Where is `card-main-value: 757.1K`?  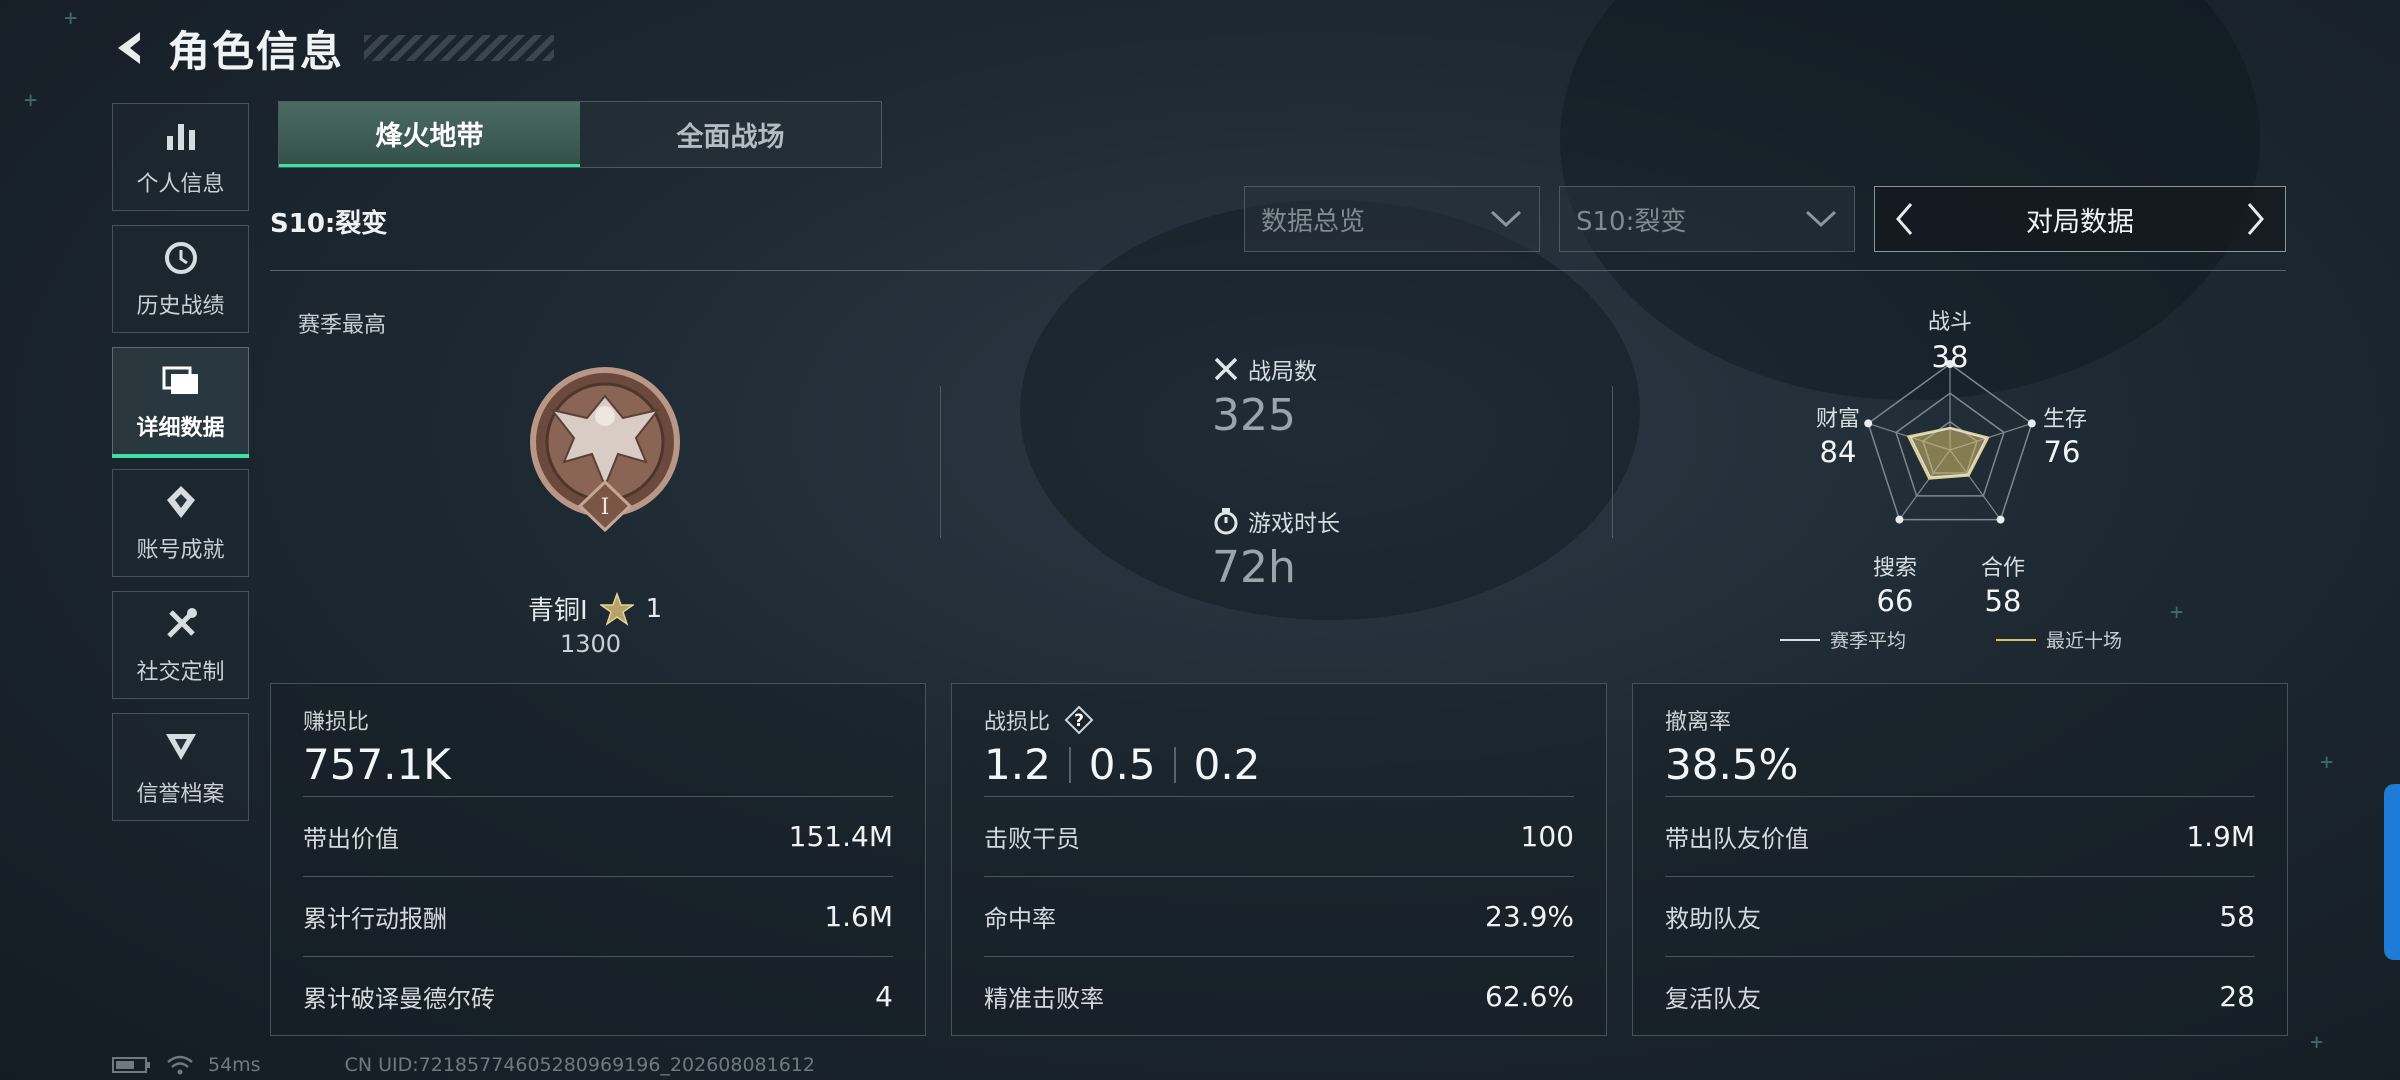 card-main-value: 757.1K is located at coordinates (377, 764).